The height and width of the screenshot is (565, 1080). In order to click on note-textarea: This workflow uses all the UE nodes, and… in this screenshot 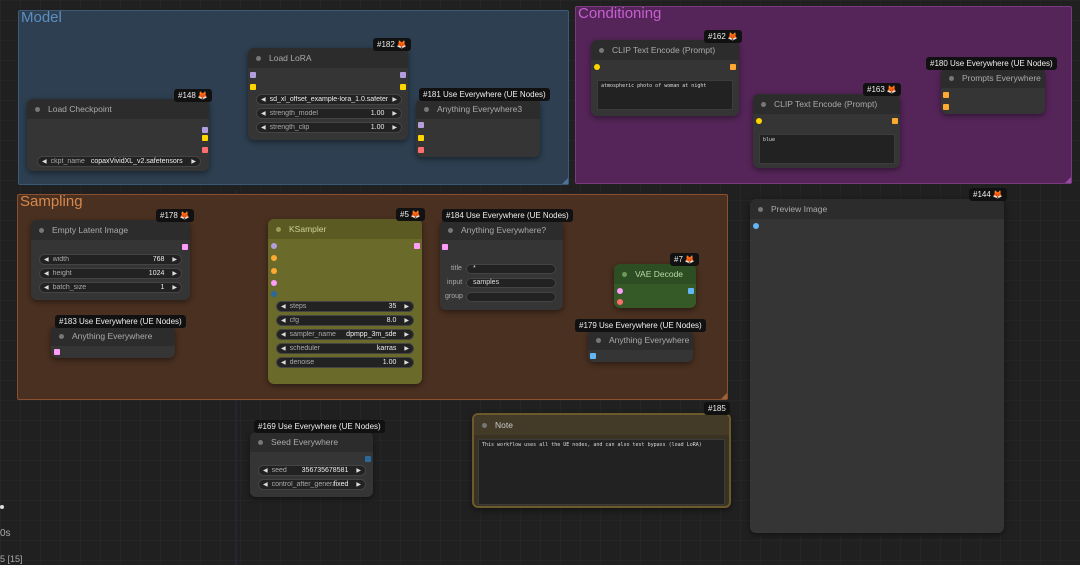, I will do `click(601, 472)`.